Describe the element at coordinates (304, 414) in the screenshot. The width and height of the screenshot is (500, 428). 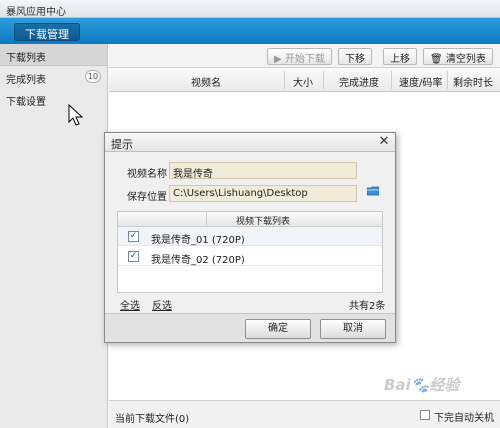
I see `status-bar: 当前下载文件(0) 下完自动关机` at that location.